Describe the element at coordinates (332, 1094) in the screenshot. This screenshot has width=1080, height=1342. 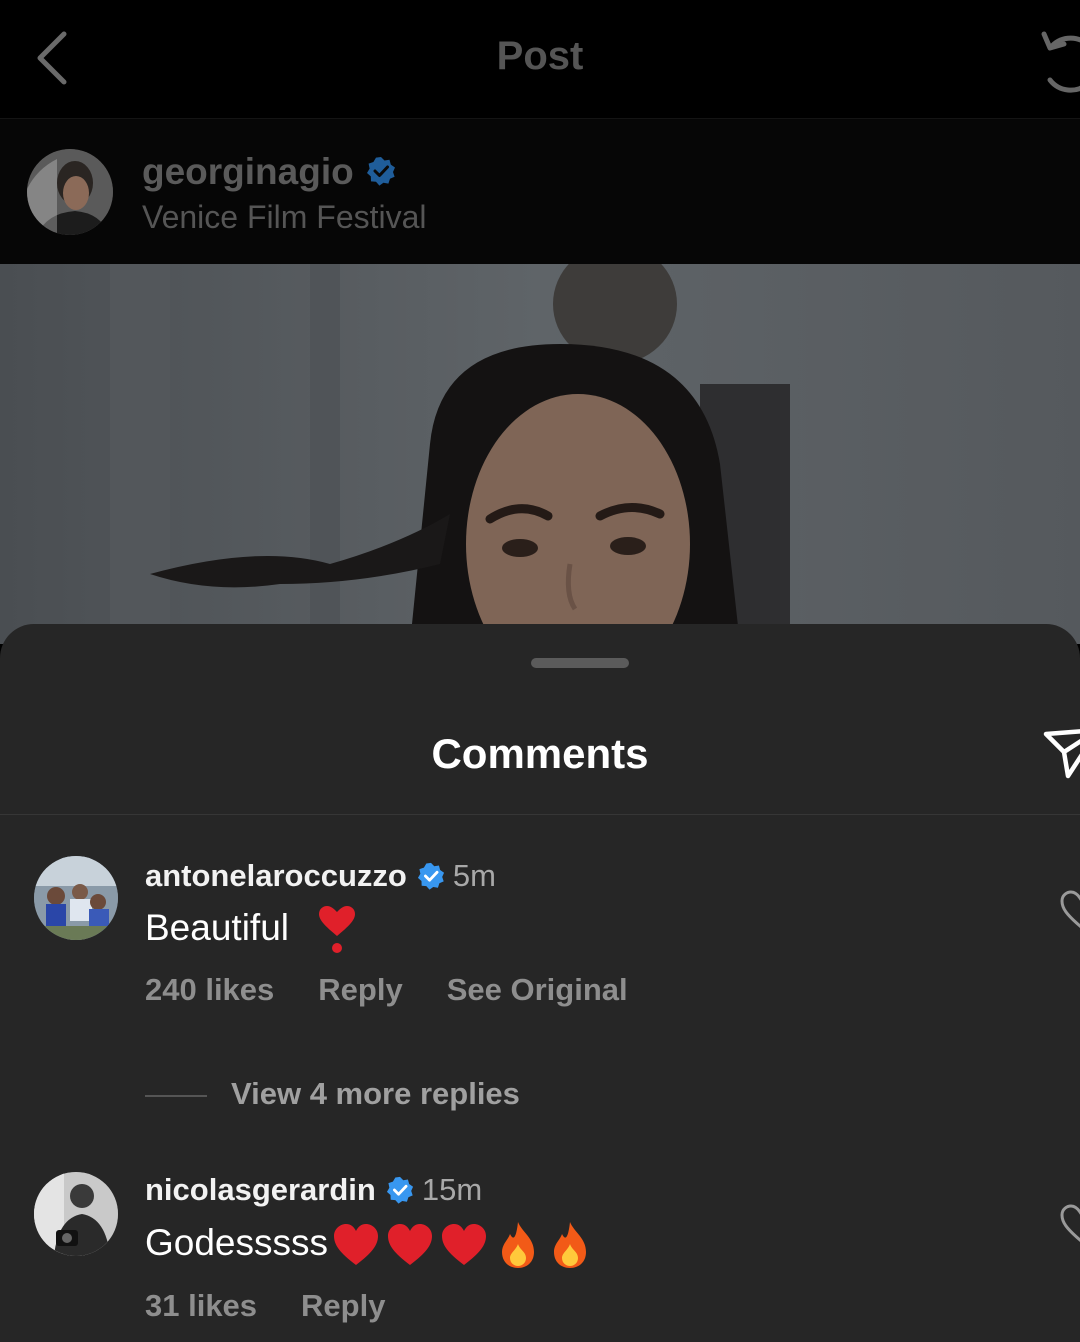
I see `view-more-replies-button: View 4 more replies` at that location.